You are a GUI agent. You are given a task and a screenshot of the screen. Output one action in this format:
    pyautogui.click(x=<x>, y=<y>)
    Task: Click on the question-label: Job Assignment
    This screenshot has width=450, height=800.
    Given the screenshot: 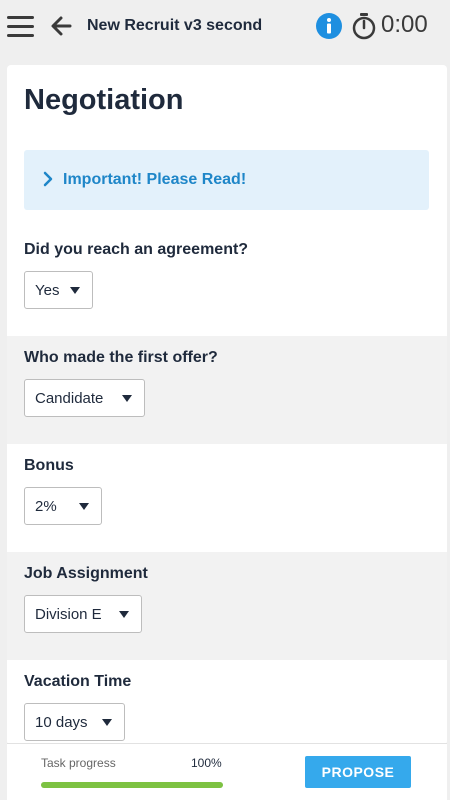 What is the action you would take?
    pyautogui.click(x=86, y=573)
    